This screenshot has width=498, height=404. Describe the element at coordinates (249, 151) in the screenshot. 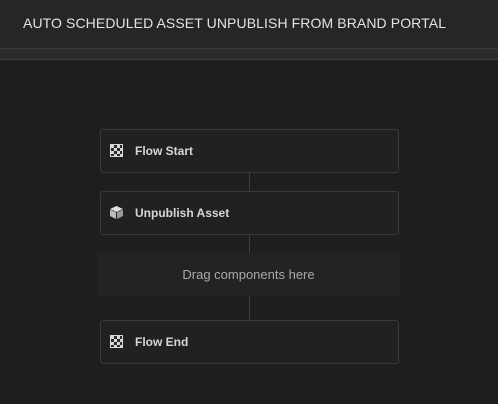

I see `flow-start-step: Flow Start` at that location.